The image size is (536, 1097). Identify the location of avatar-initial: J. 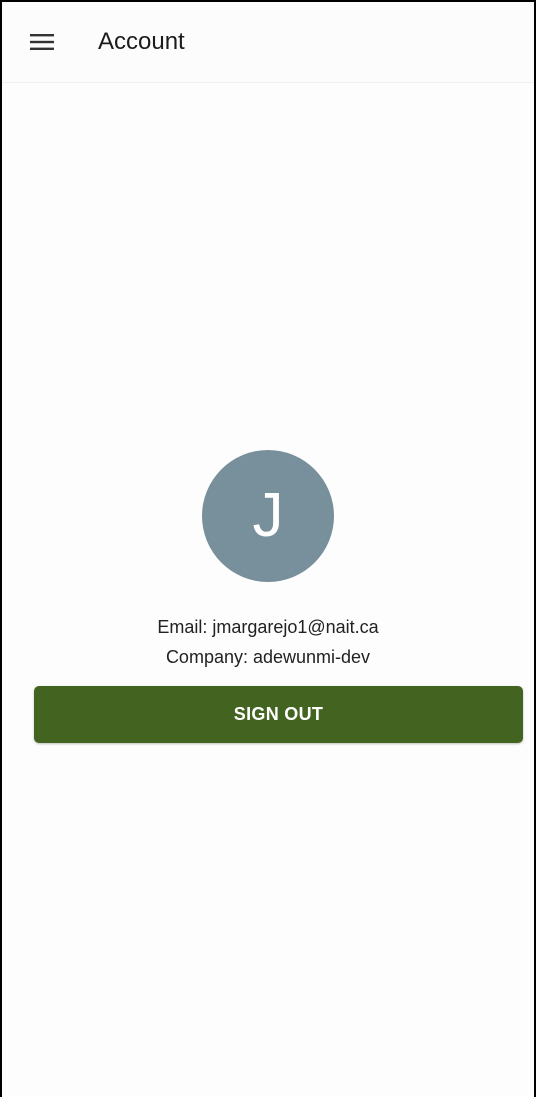
(268, 515).